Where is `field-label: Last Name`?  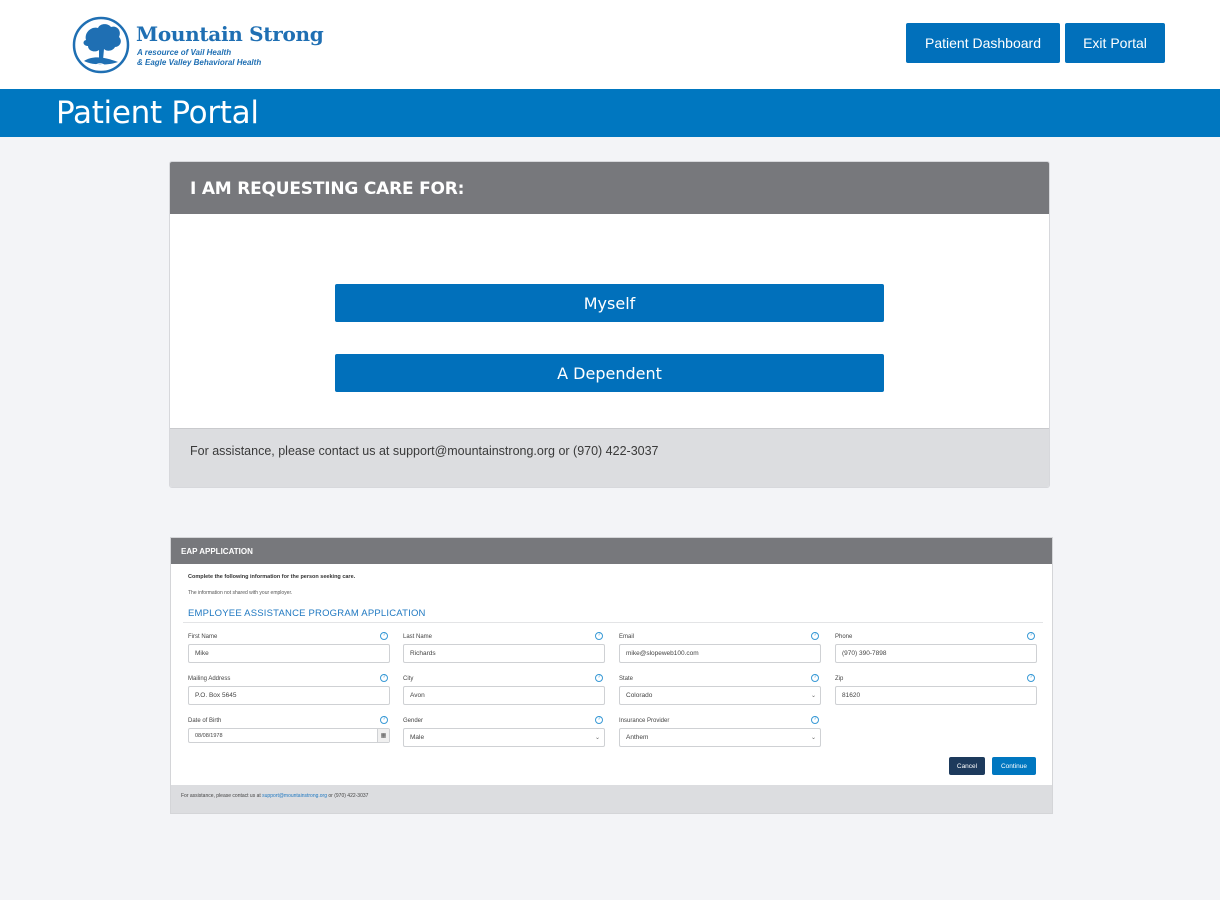
field-label: Last Name is located at coordinates (418, 637).